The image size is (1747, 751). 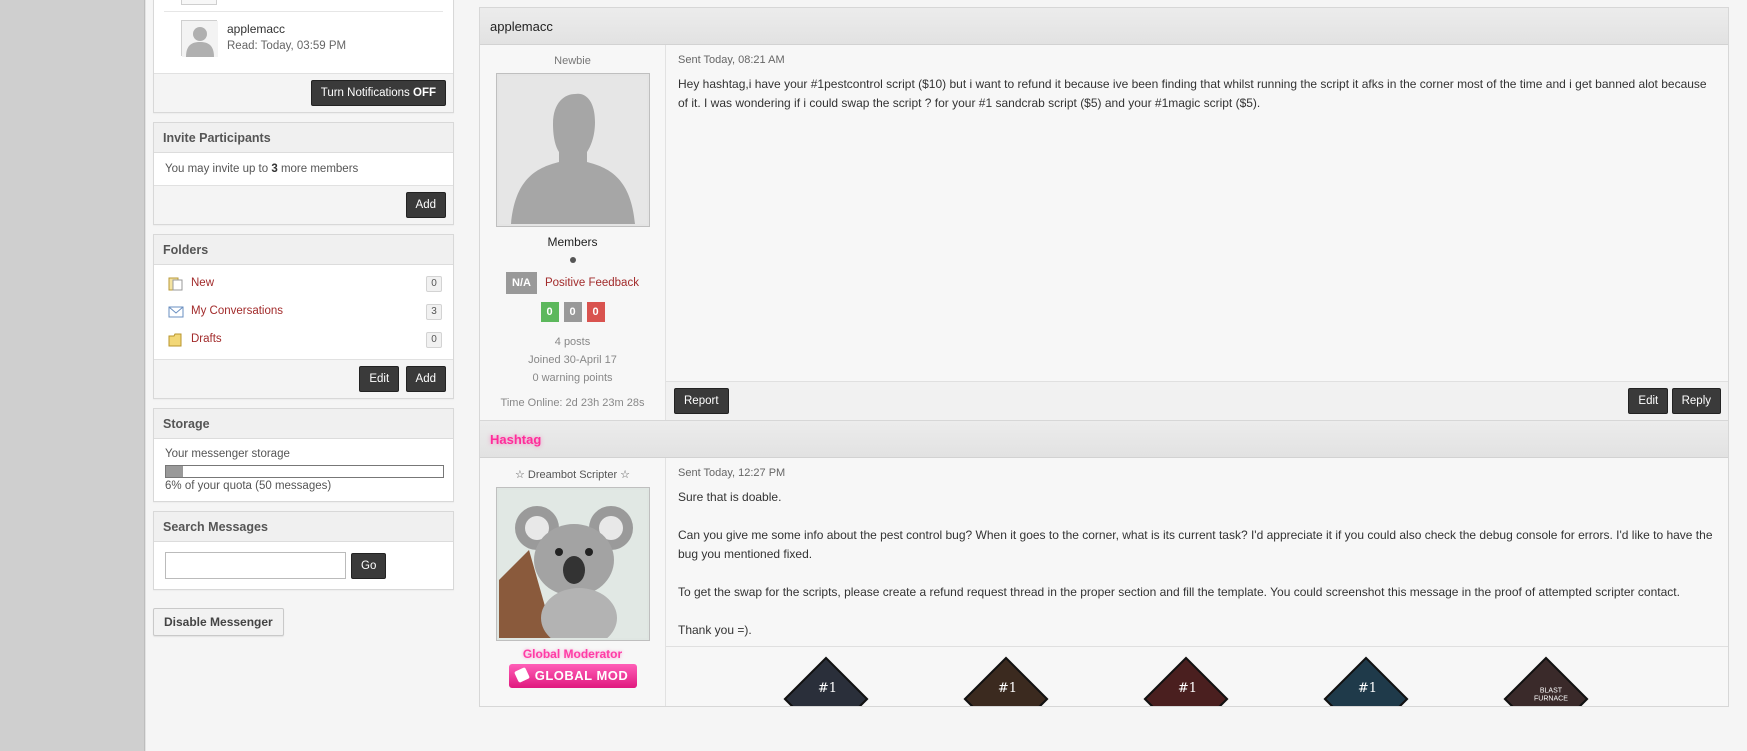 What do you see at coordinates (202, 283) in the screenshot?
I see `folder-label: New` at bounding box center [202, 283].